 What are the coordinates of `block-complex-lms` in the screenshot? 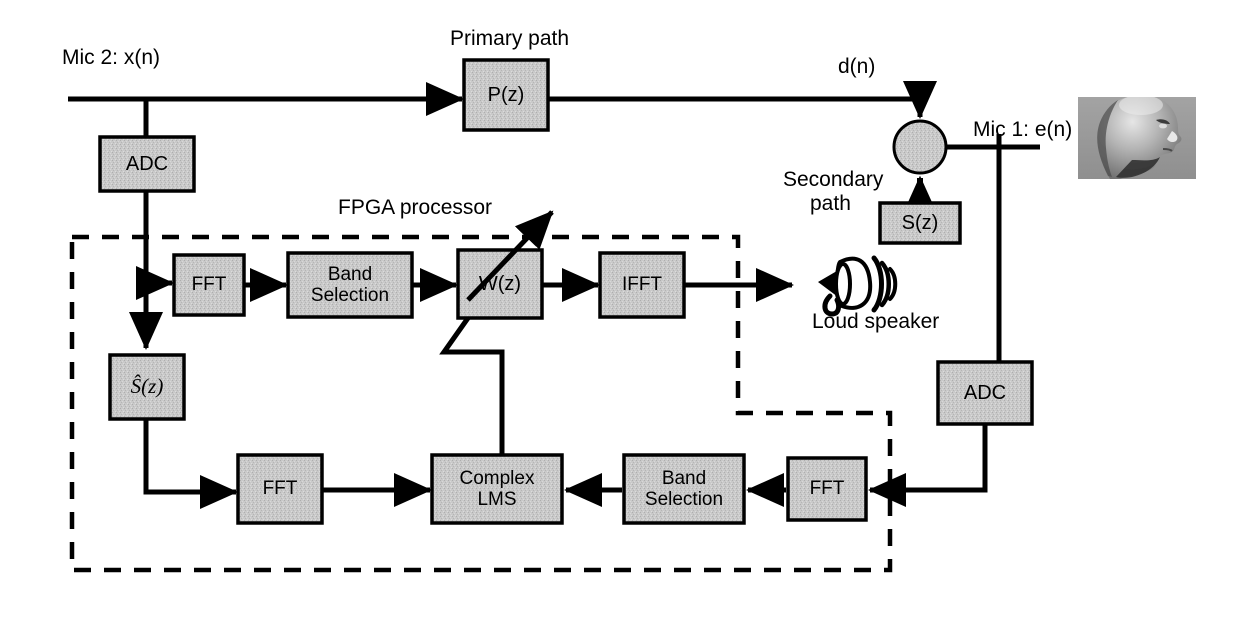 It's located at (497, 489).